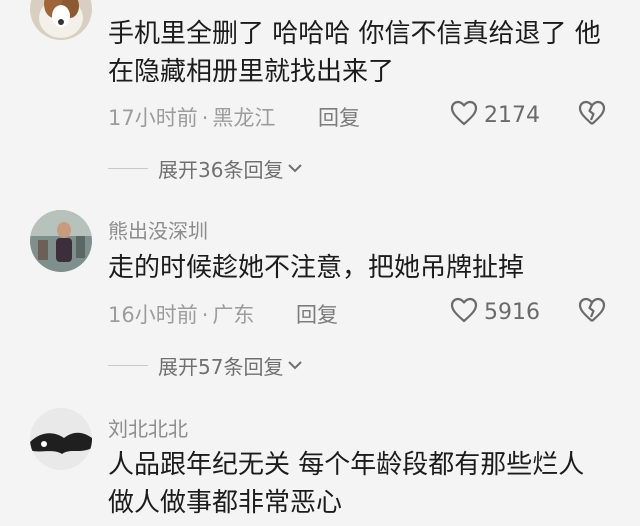 The height and width of the screenshot is (526, 640). Describe the element at coordinates (512, 312) in the screenshot. I see `like-count: 5916` at that location.